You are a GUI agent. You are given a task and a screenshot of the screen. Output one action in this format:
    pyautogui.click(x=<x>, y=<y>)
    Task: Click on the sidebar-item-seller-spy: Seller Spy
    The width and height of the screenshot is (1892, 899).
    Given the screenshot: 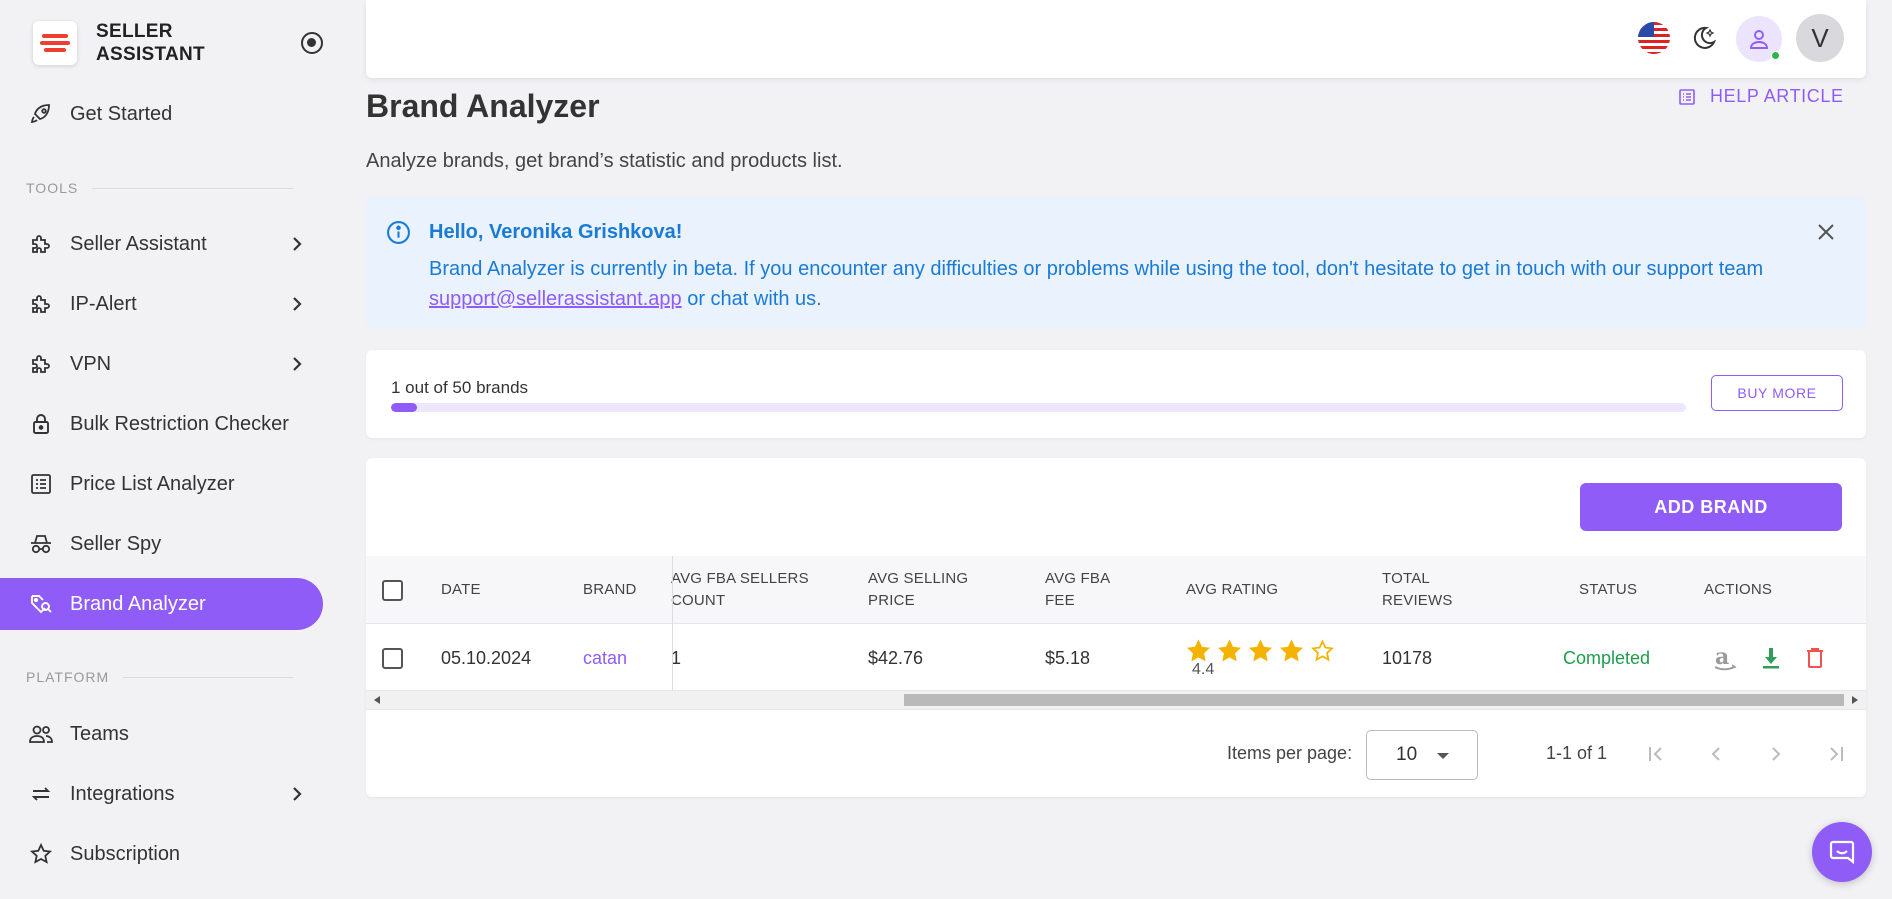 What is the action you would take?
    pyautogui.click(x=161, y=544)
    